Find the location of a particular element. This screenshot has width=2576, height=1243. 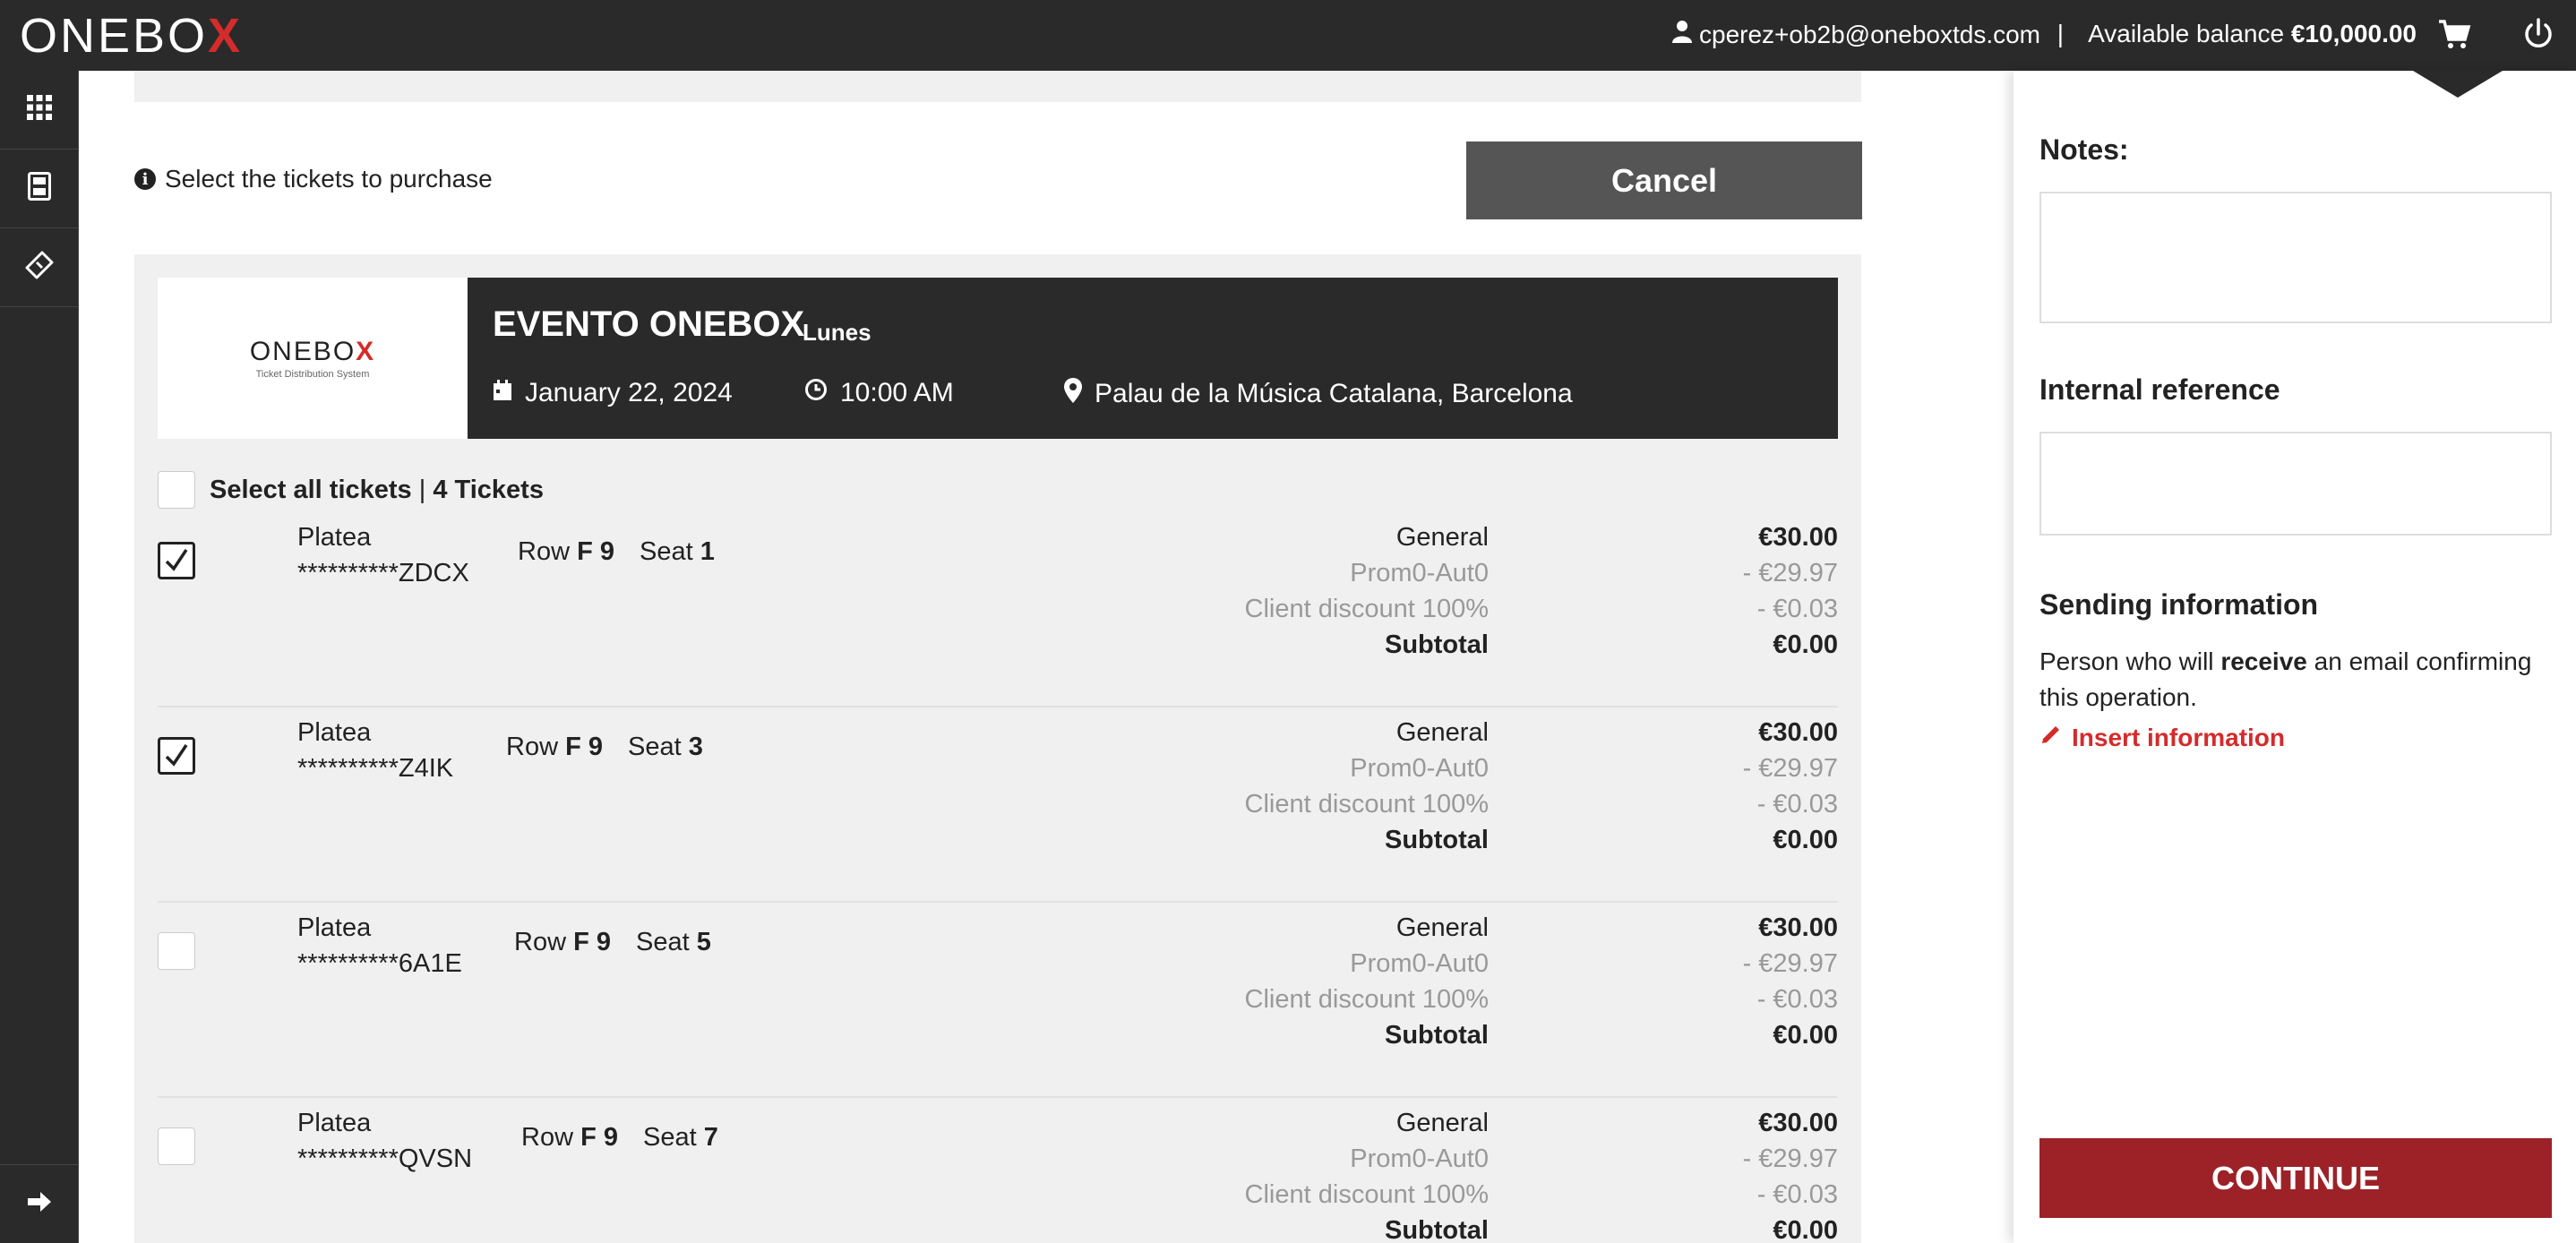

previous-section-strip is located at coordinates (997, 86).